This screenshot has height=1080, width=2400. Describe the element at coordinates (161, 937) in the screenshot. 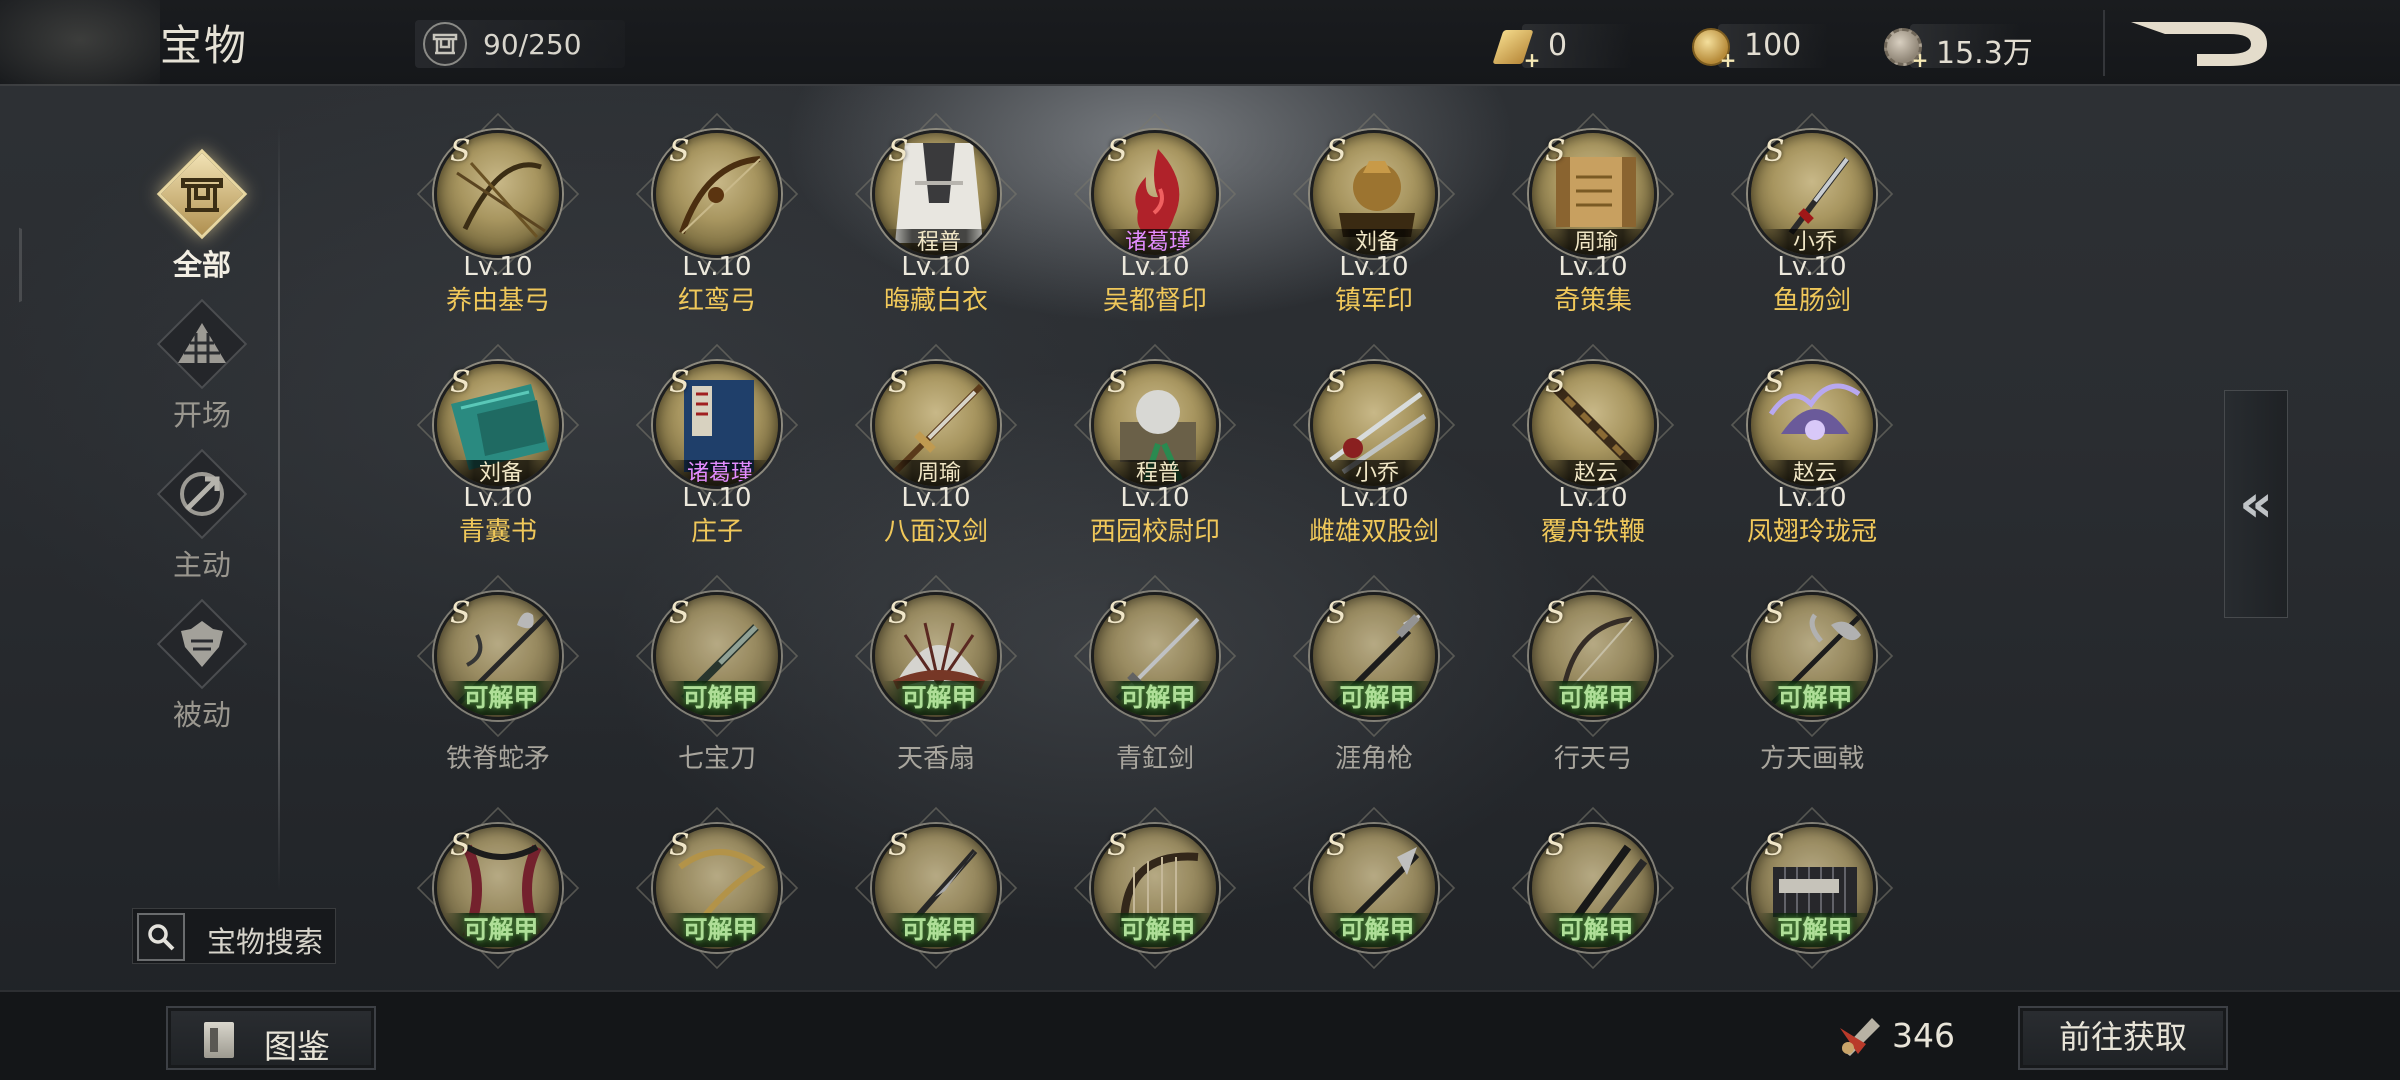

I see `search-icon` at that location.